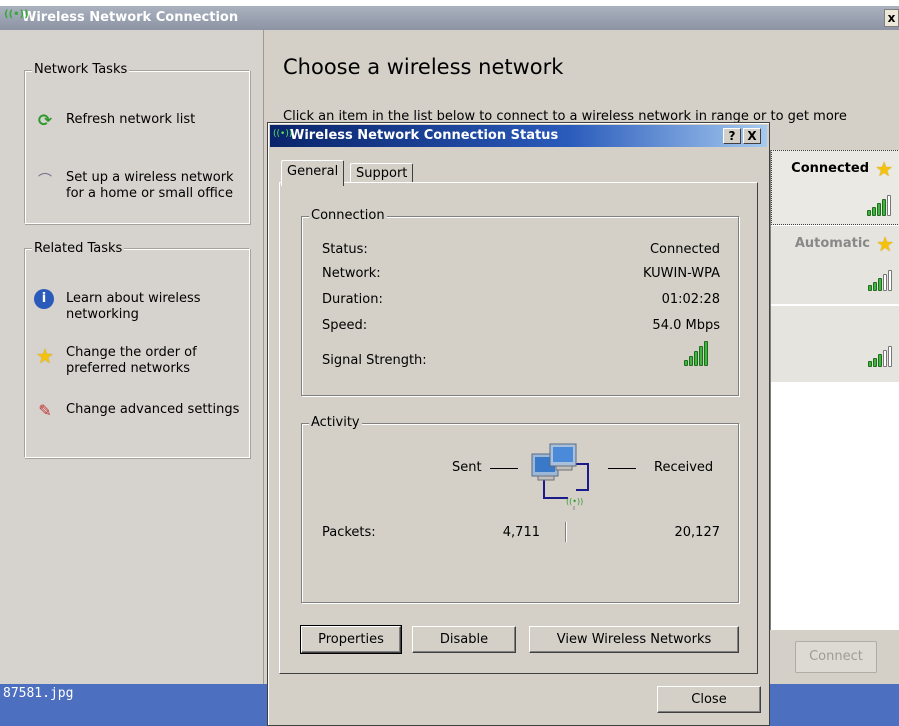 The height and width of the screenshot is (726, 899). What do you see at coordinates (521, 532) in the screenshot?
I see `sent-packets-value: 4,711` at bounding box center [521, 532].